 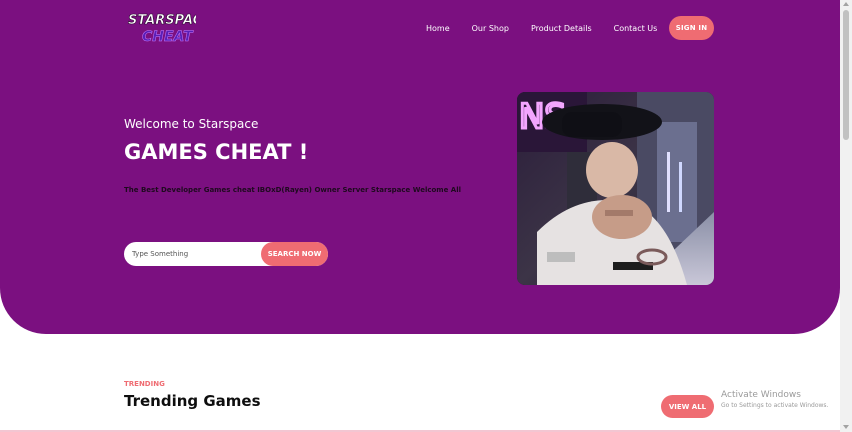 I want to click on search-input, so click(x=196, y=254).